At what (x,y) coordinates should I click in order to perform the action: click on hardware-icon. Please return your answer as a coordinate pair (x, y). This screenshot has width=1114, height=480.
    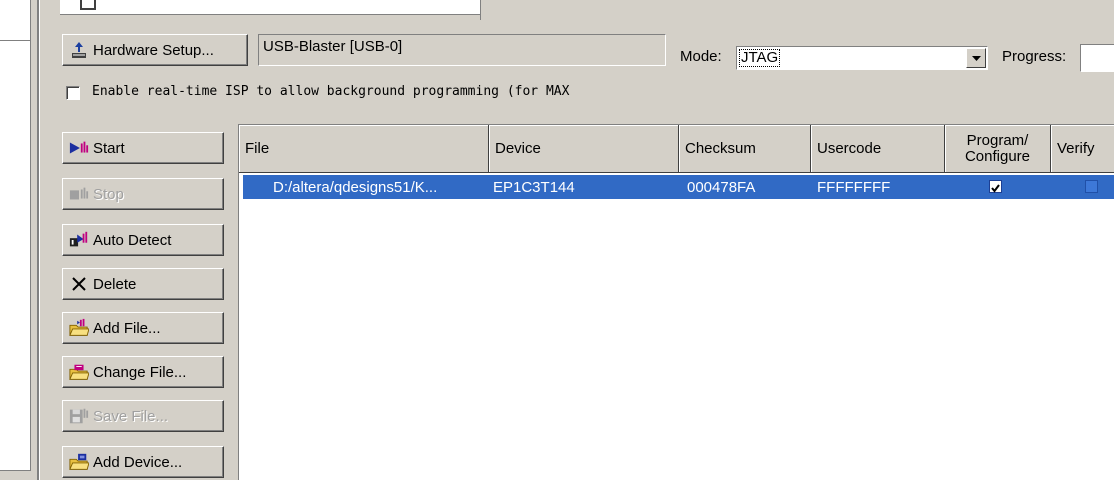
    Looking at the image, I should click on (79, 50).